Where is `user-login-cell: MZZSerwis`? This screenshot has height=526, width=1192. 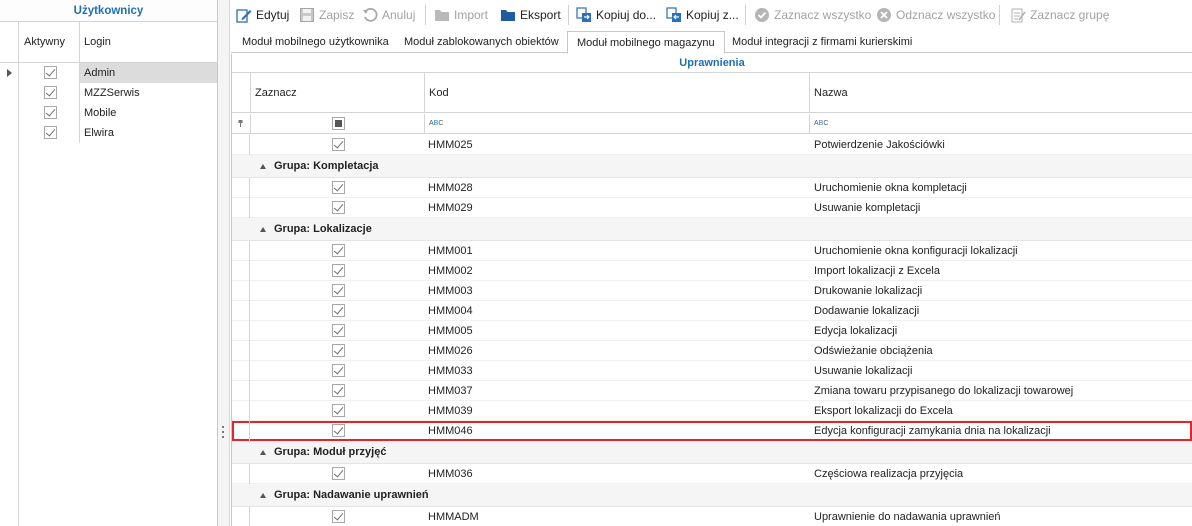
user-login-cell: MZZSerwis is located at coordinates (148, 93).